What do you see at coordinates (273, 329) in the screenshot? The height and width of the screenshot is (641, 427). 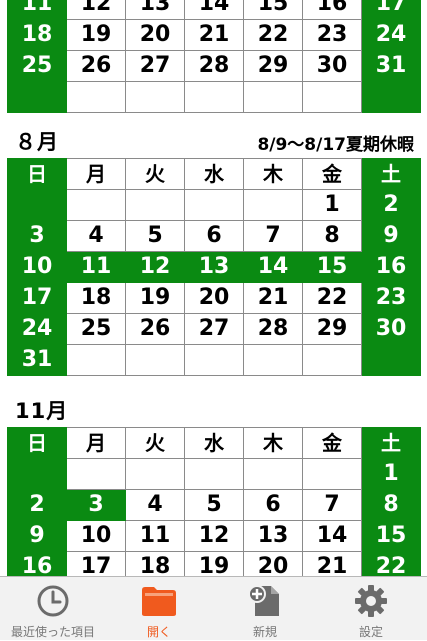 I see `day-cell: 28` at bounding box center [273, 329].